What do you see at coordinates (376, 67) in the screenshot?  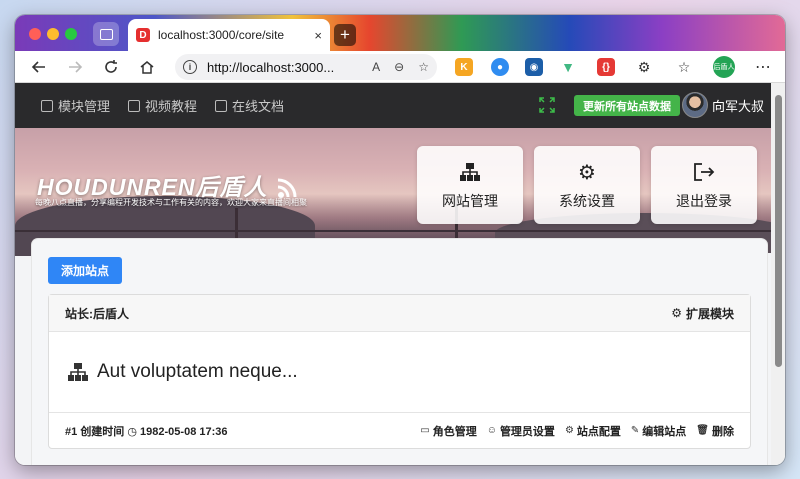 I see `read-aloud-icon: A` at bounding box center [376, 67].